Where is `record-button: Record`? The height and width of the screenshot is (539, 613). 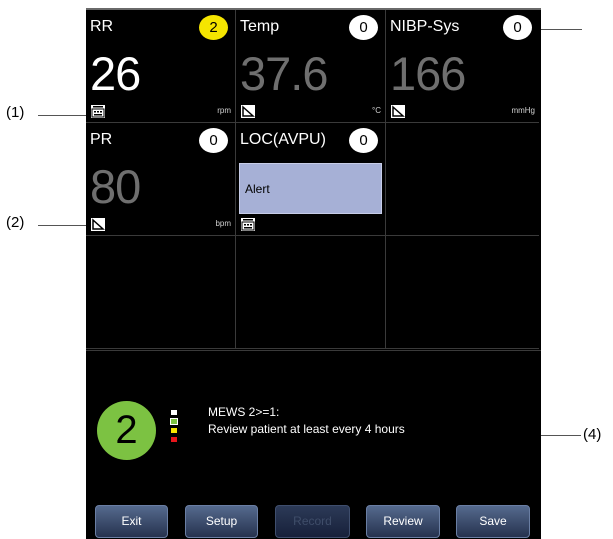
record-button: Record is located at coordinates (312, 521).